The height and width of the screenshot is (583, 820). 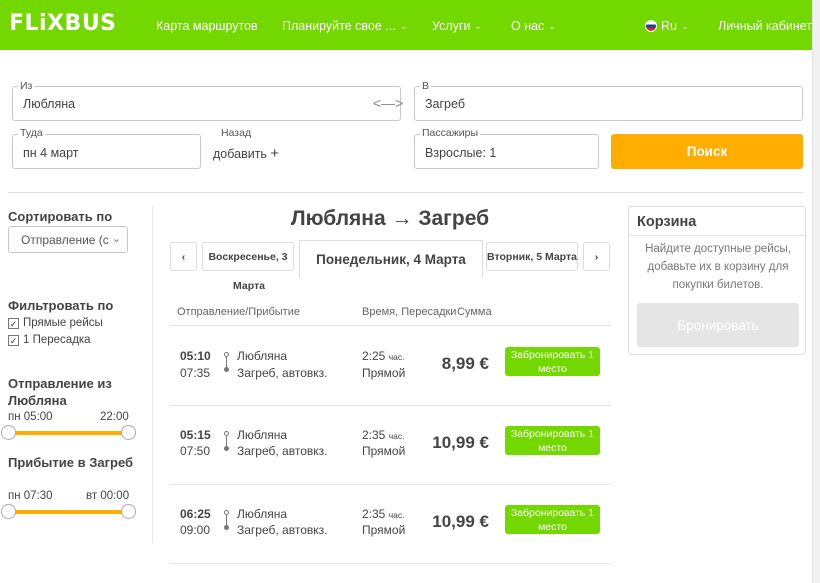 I want to click on to-label: В, so click(x=426, y=86).